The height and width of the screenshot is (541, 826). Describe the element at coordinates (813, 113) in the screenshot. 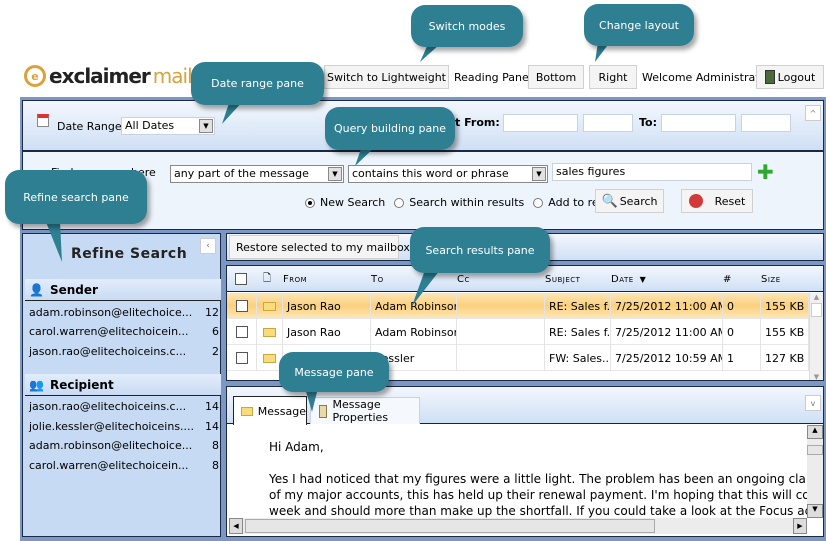

I see `collapse-up-button: ^` at that location.